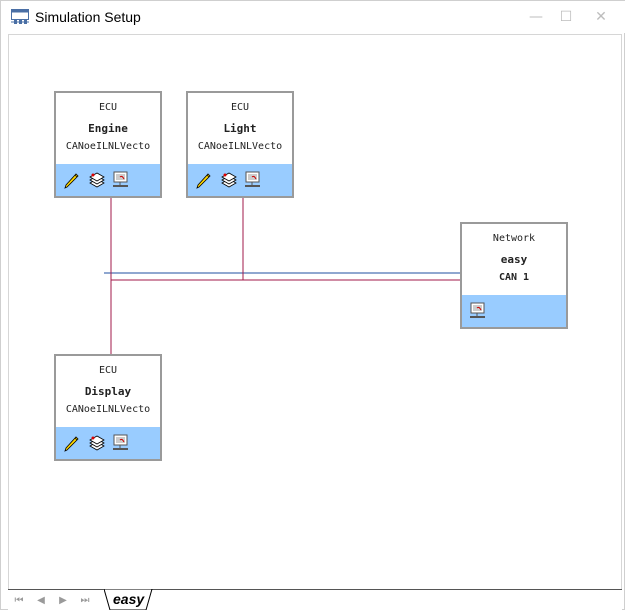  I want to click on node-header: ECU Light CANoeILNLVecto, so click(240, 128).